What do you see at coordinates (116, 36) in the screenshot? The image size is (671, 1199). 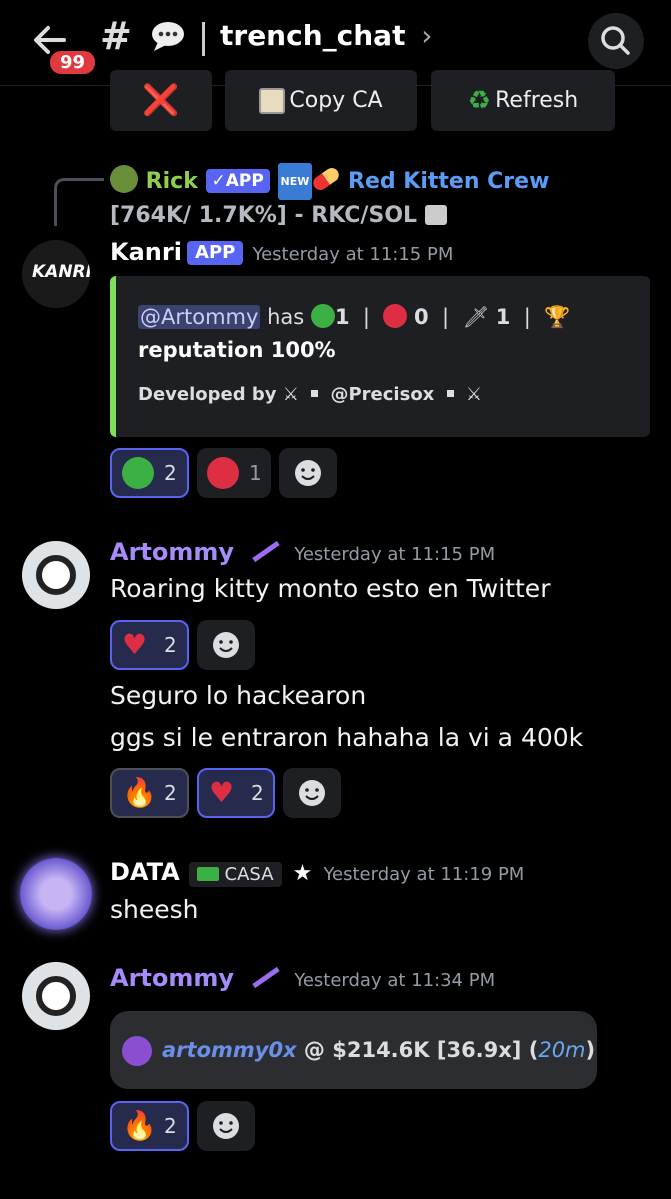 I see `channel-hash-icon: #` at bounding box center [116, 36].